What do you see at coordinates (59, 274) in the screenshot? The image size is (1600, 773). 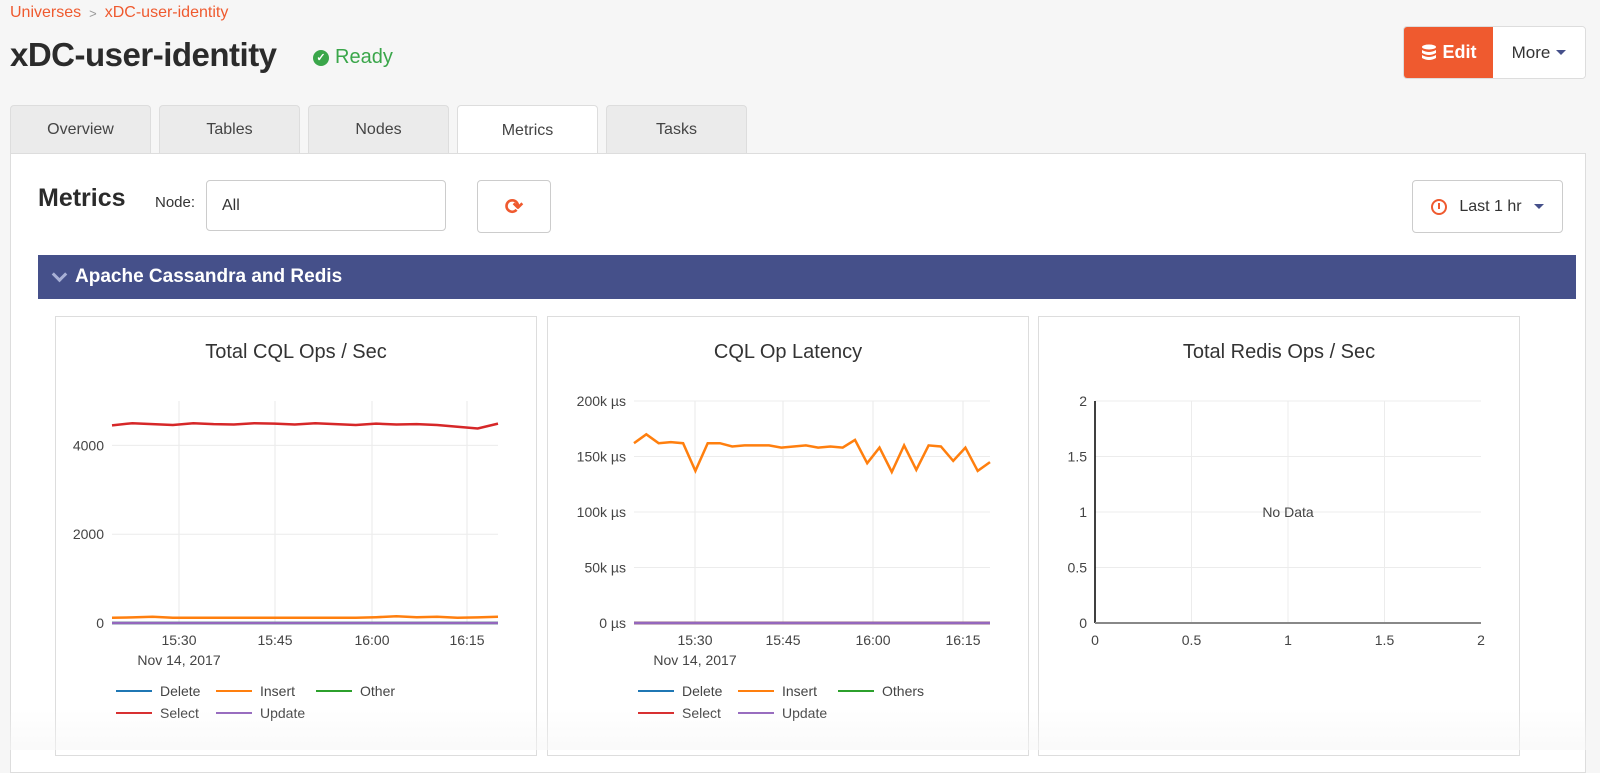 I see `chevron-down-icon` at bounding box center [59, 274].